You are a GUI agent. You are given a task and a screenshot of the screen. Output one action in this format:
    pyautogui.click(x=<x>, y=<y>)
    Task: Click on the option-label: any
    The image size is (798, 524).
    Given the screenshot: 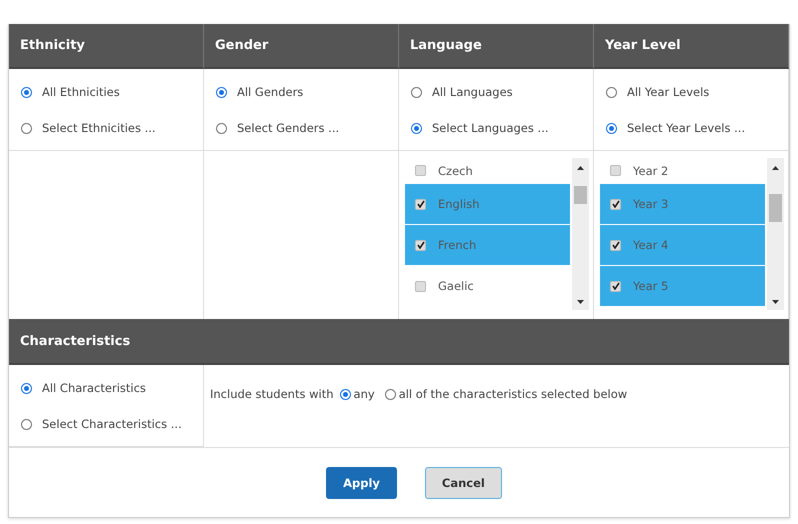 What is the action you would take?
    pyautogui.click(x=364, y=394)
    